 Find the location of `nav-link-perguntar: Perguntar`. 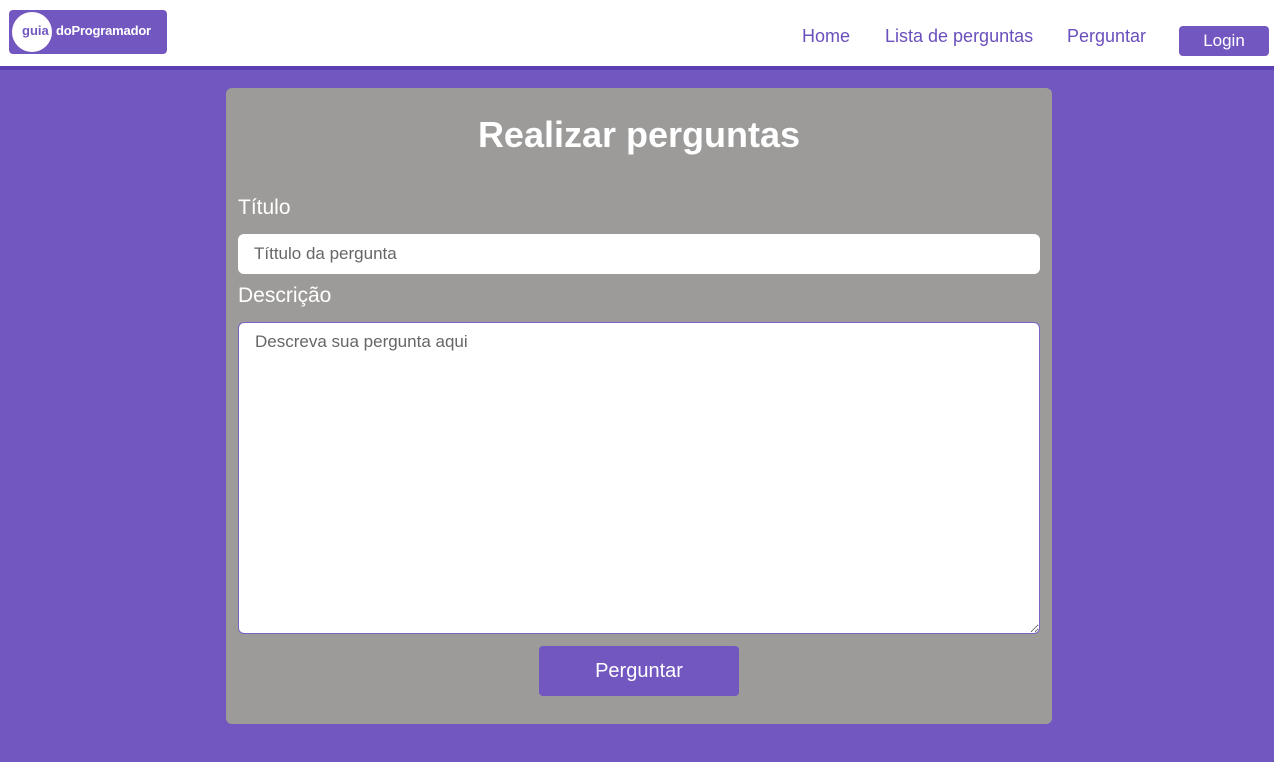

nav-link-perguntar: Perguntar is located at coordinates (1106, 36).